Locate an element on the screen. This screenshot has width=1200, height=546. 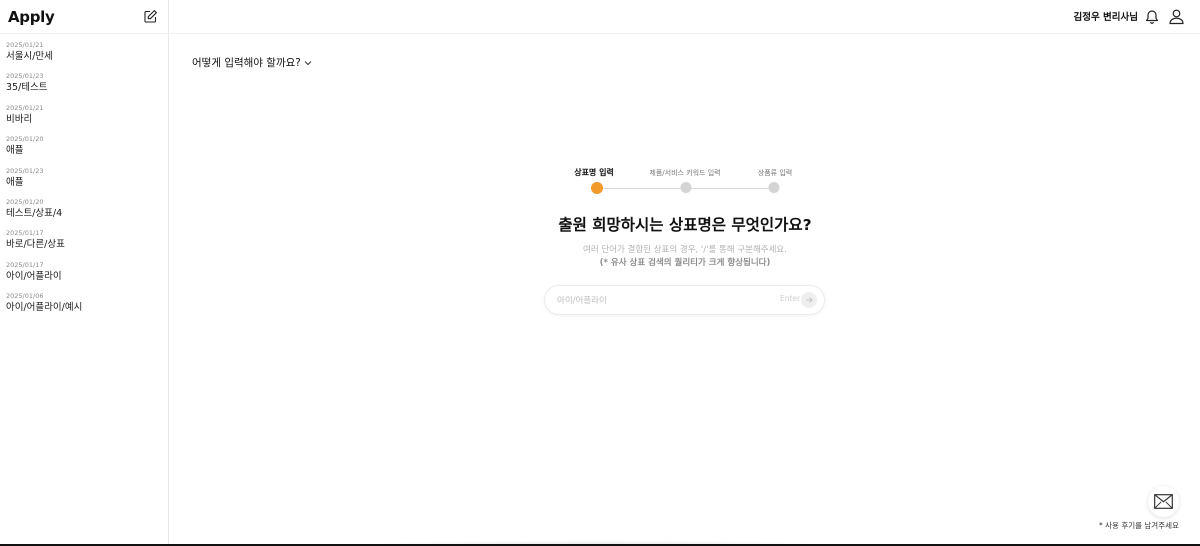
arrow-right-icon is located at coordinates (809, 300).